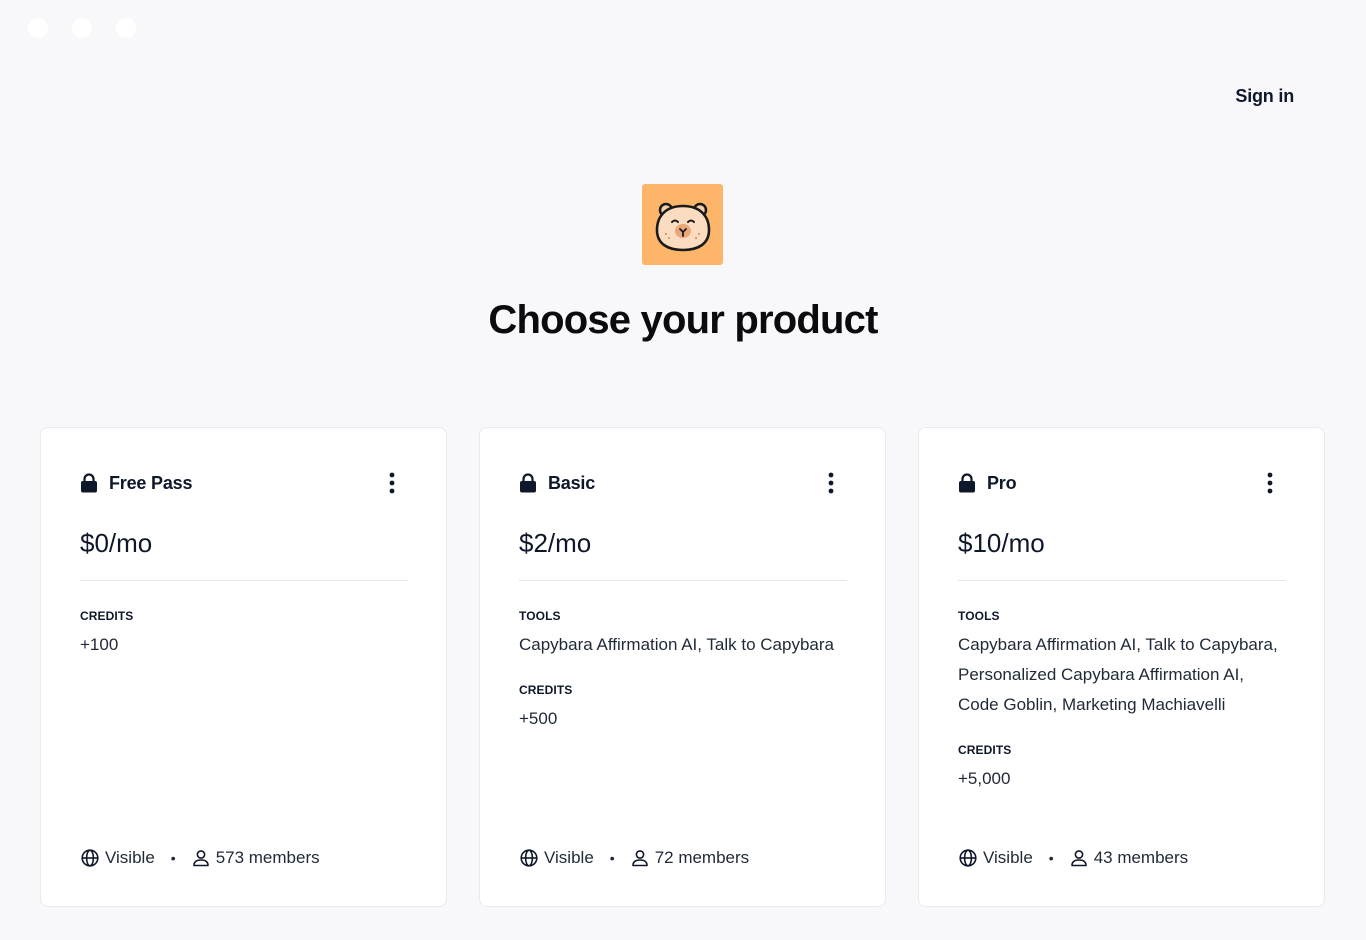  I want to click on section-value-credits: +500, so click(538, 718).